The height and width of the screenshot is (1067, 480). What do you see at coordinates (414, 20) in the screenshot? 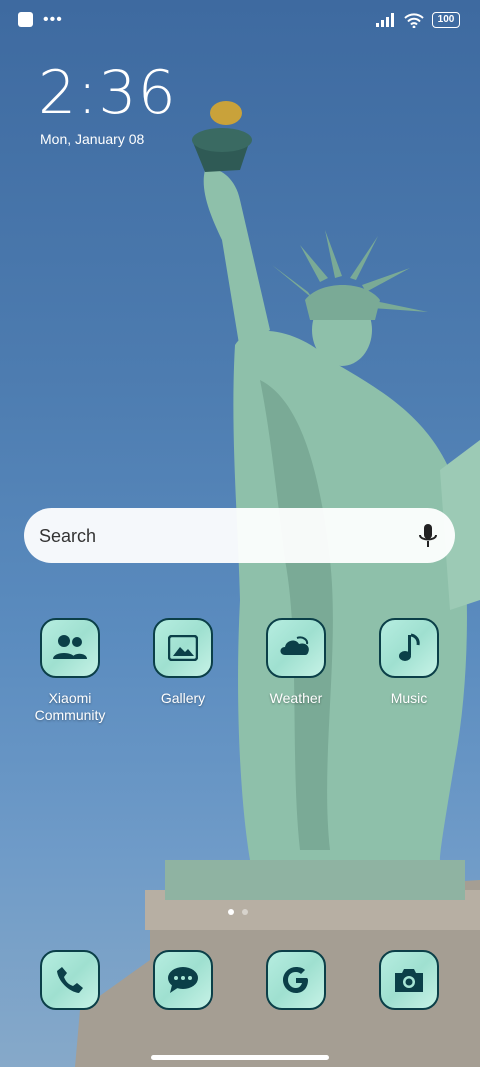
I see `wifi-icon` at bounding box center [414, 20].